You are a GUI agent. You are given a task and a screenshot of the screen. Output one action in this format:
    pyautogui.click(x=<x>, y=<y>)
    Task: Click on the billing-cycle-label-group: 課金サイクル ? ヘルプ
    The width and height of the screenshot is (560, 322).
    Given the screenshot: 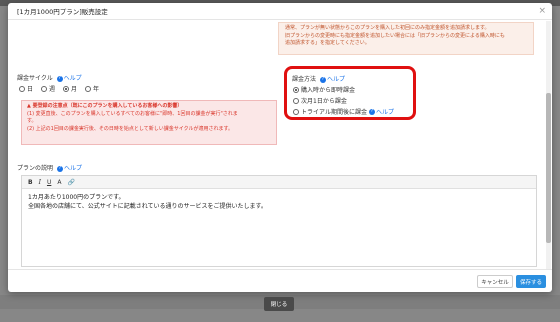 What is the action you would take?
    pyautogui.click(x=49, y=77)
    